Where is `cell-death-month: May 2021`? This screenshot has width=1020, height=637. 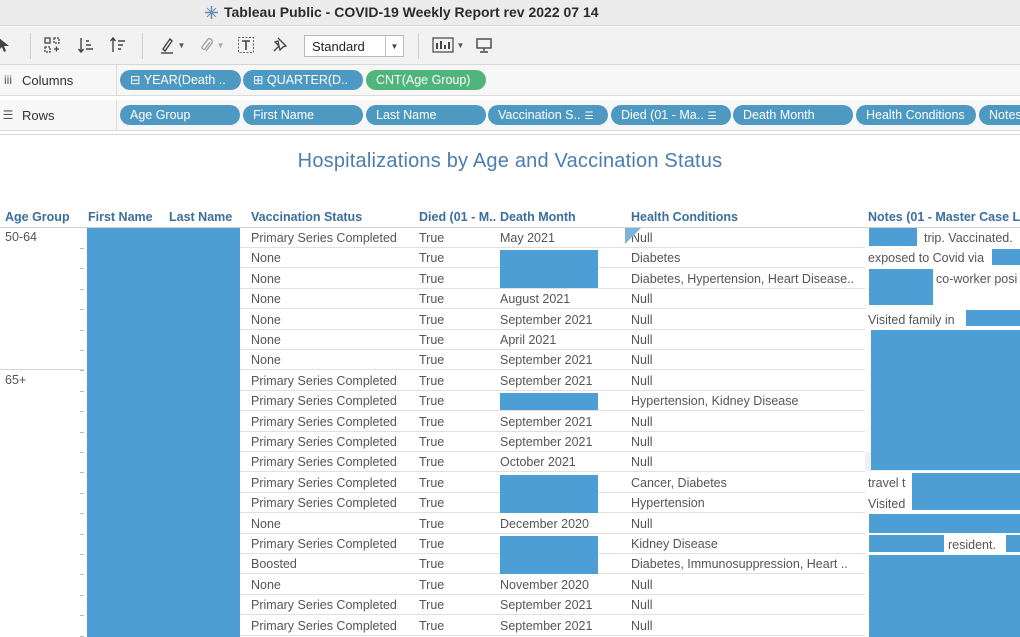 cell-death-month: May 2021 is located at coordinates (527, 238).